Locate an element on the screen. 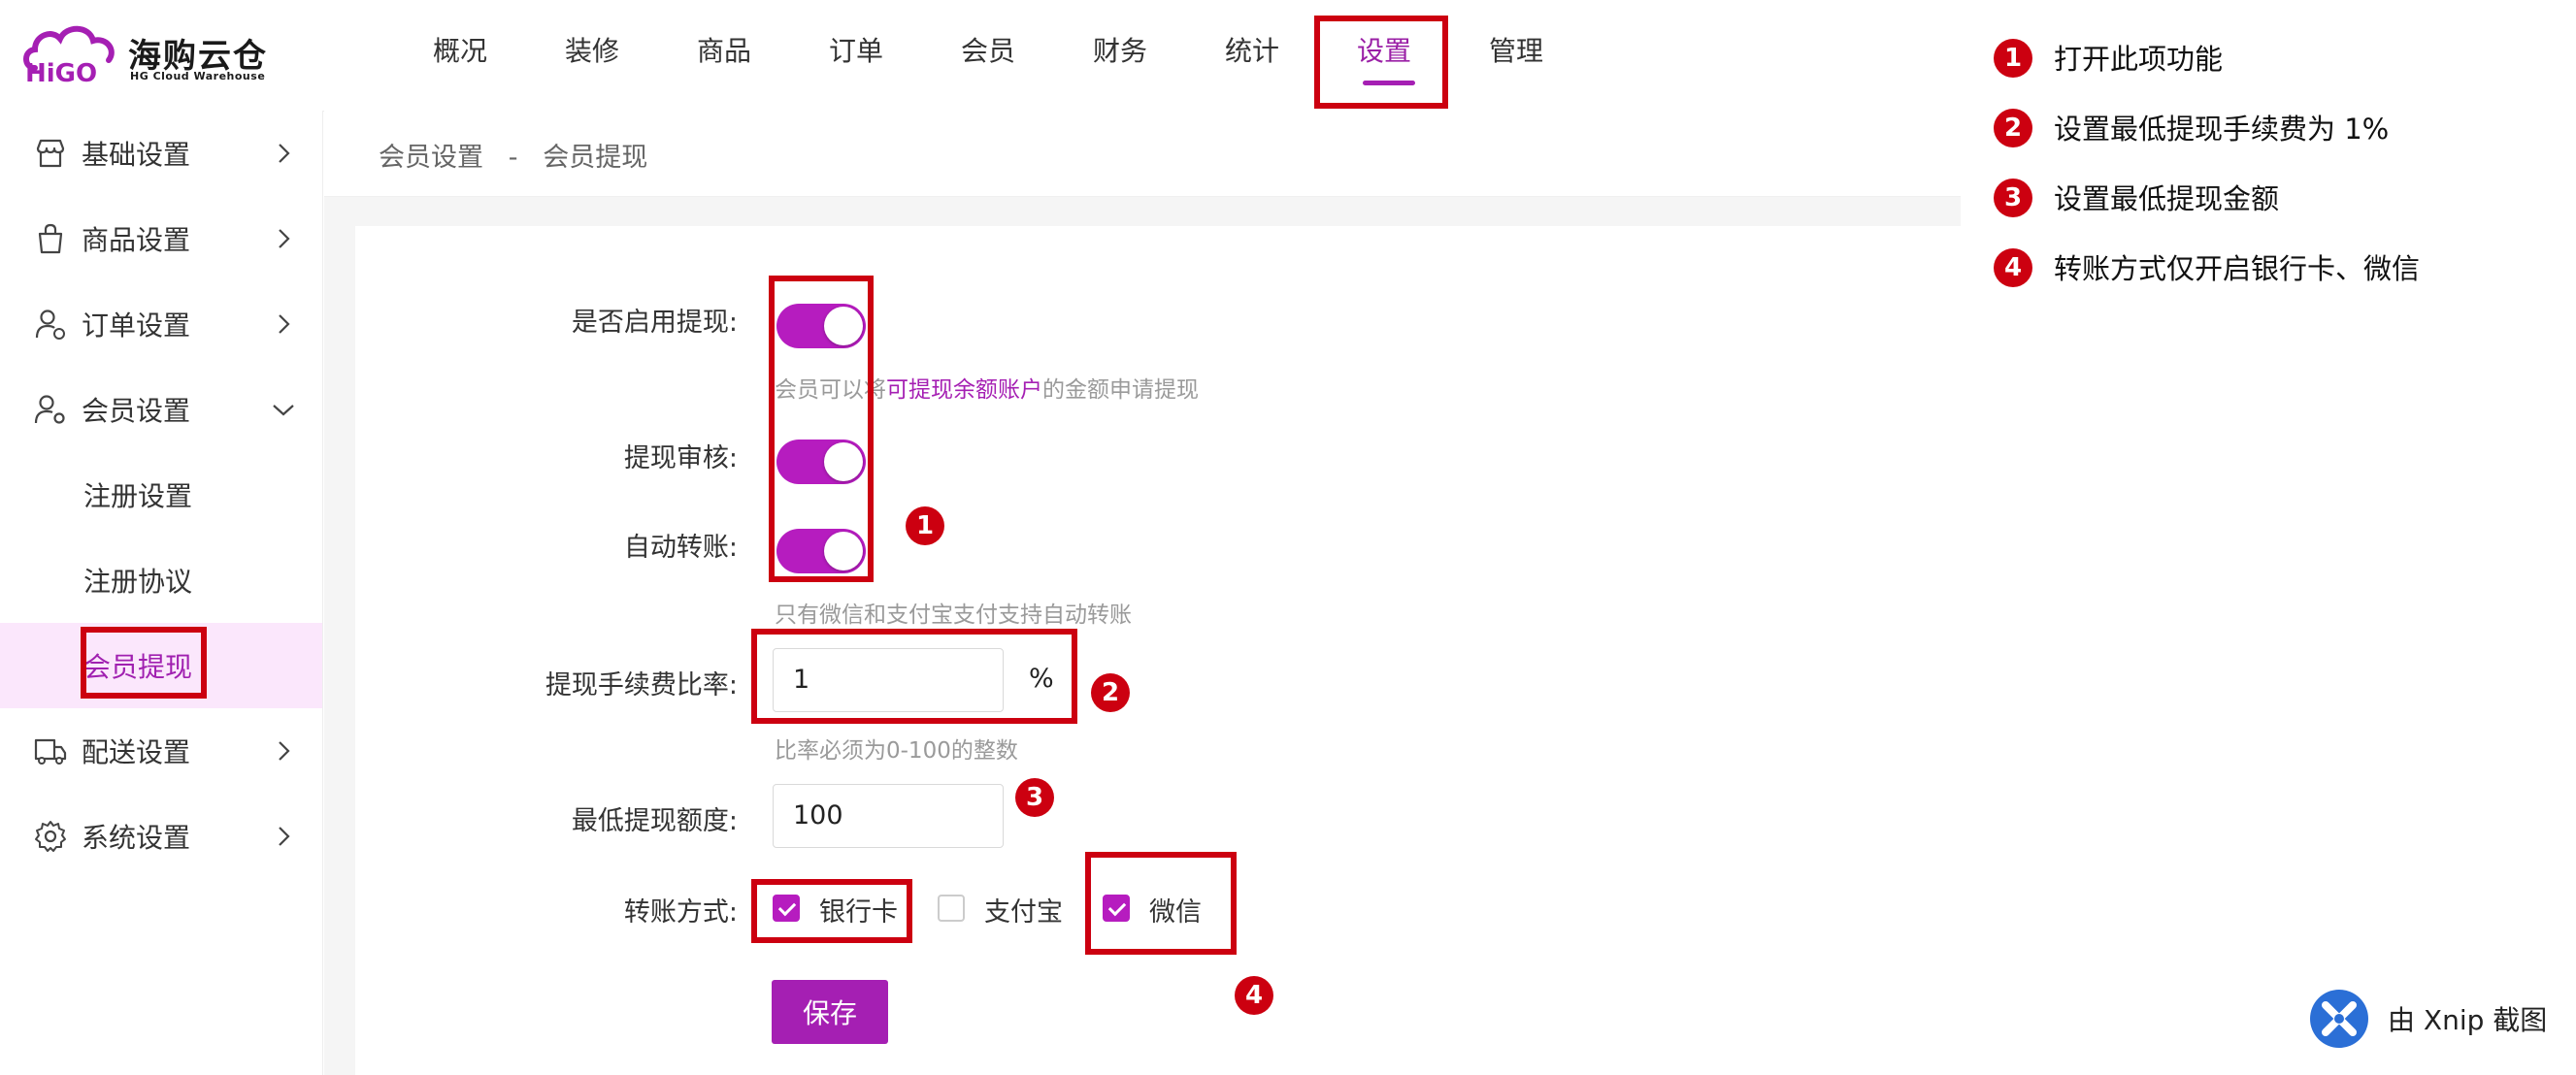 This screenshot has height=1075, width=2576. nav-finance: 财务 is located at coordinates (1120, 56).